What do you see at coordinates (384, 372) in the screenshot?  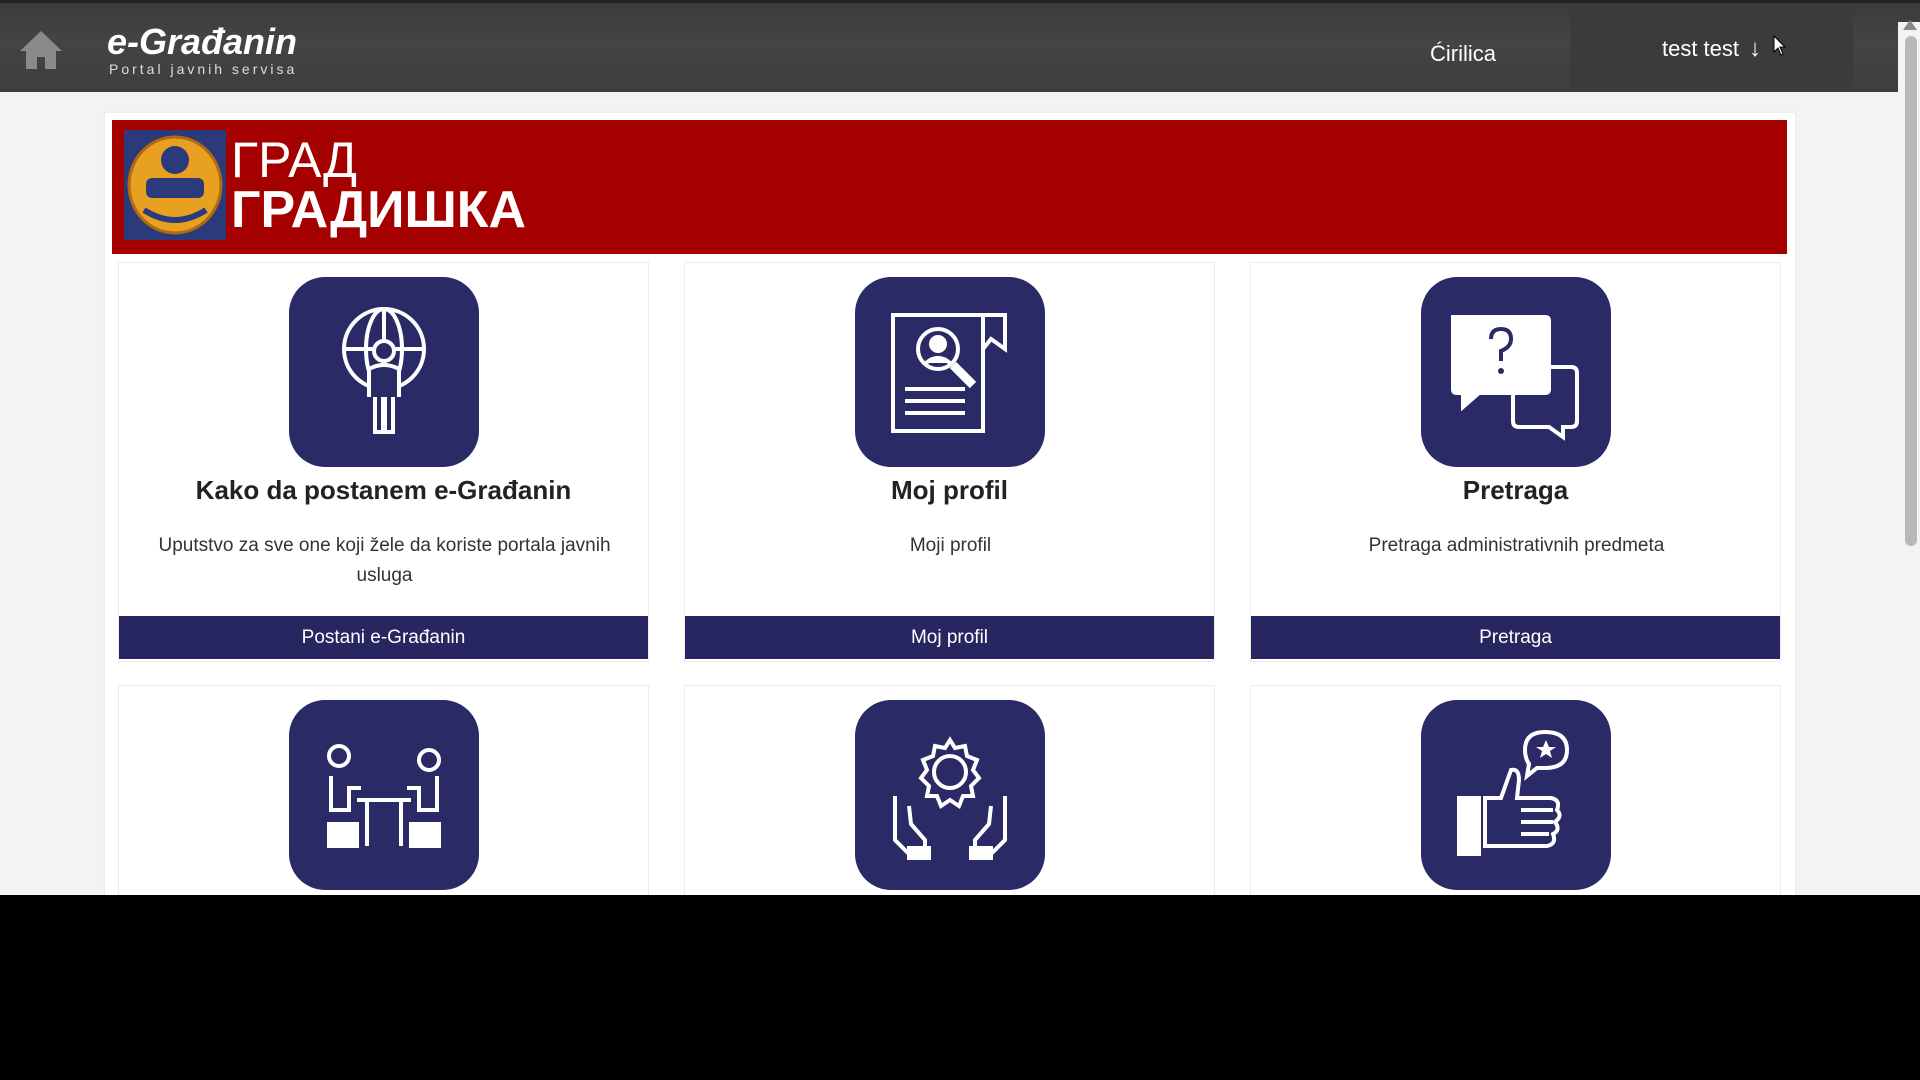 I see `globe-person-icon` at bounding box center [384, 372].